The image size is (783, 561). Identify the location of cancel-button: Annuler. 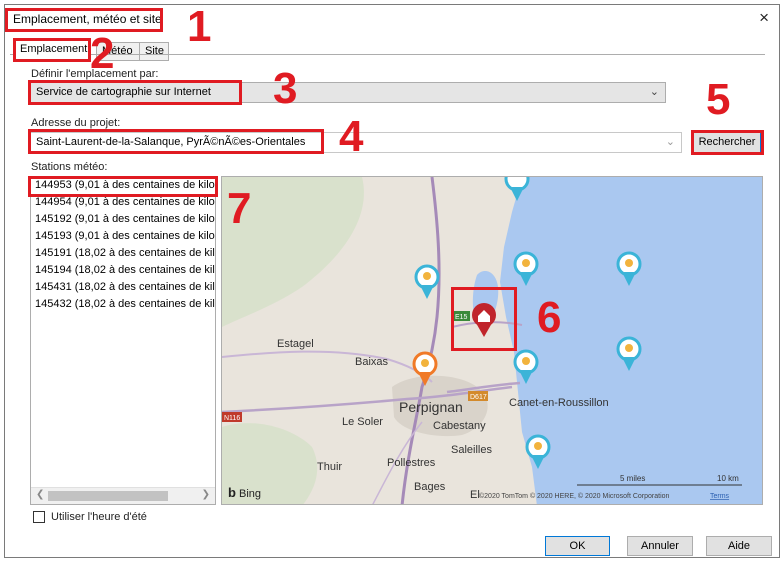
(660, 546).